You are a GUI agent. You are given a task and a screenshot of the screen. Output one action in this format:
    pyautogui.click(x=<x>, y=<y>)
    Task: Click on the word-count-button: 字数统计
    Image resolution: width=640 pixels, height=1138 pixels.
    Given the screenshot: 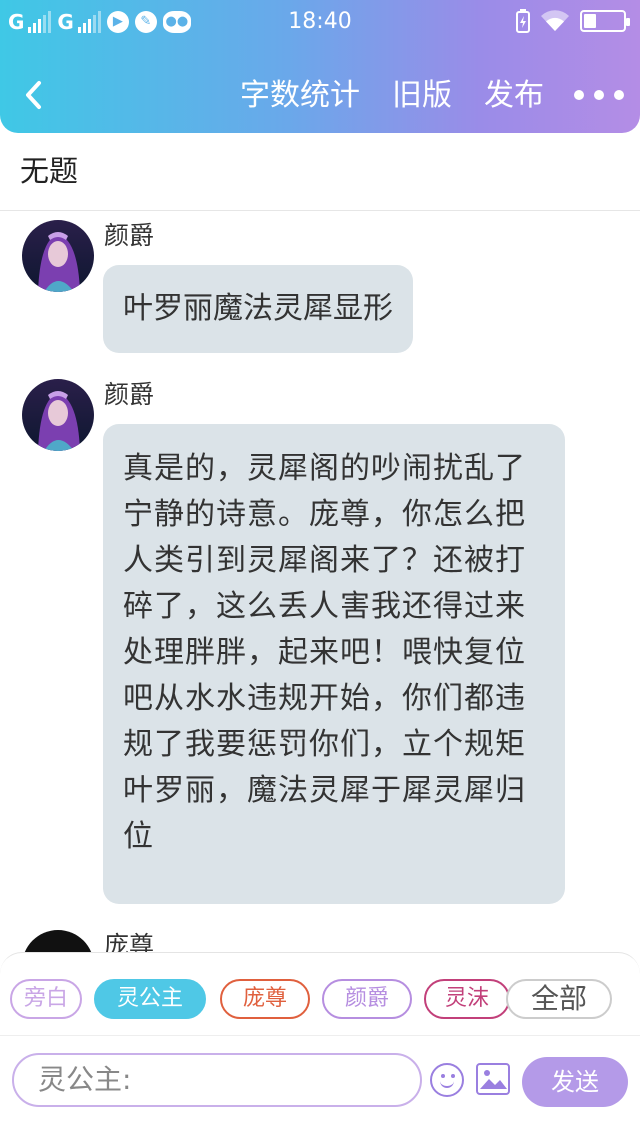 What is the action you would take?
    pyautogui.click(x=300, y=96)
    